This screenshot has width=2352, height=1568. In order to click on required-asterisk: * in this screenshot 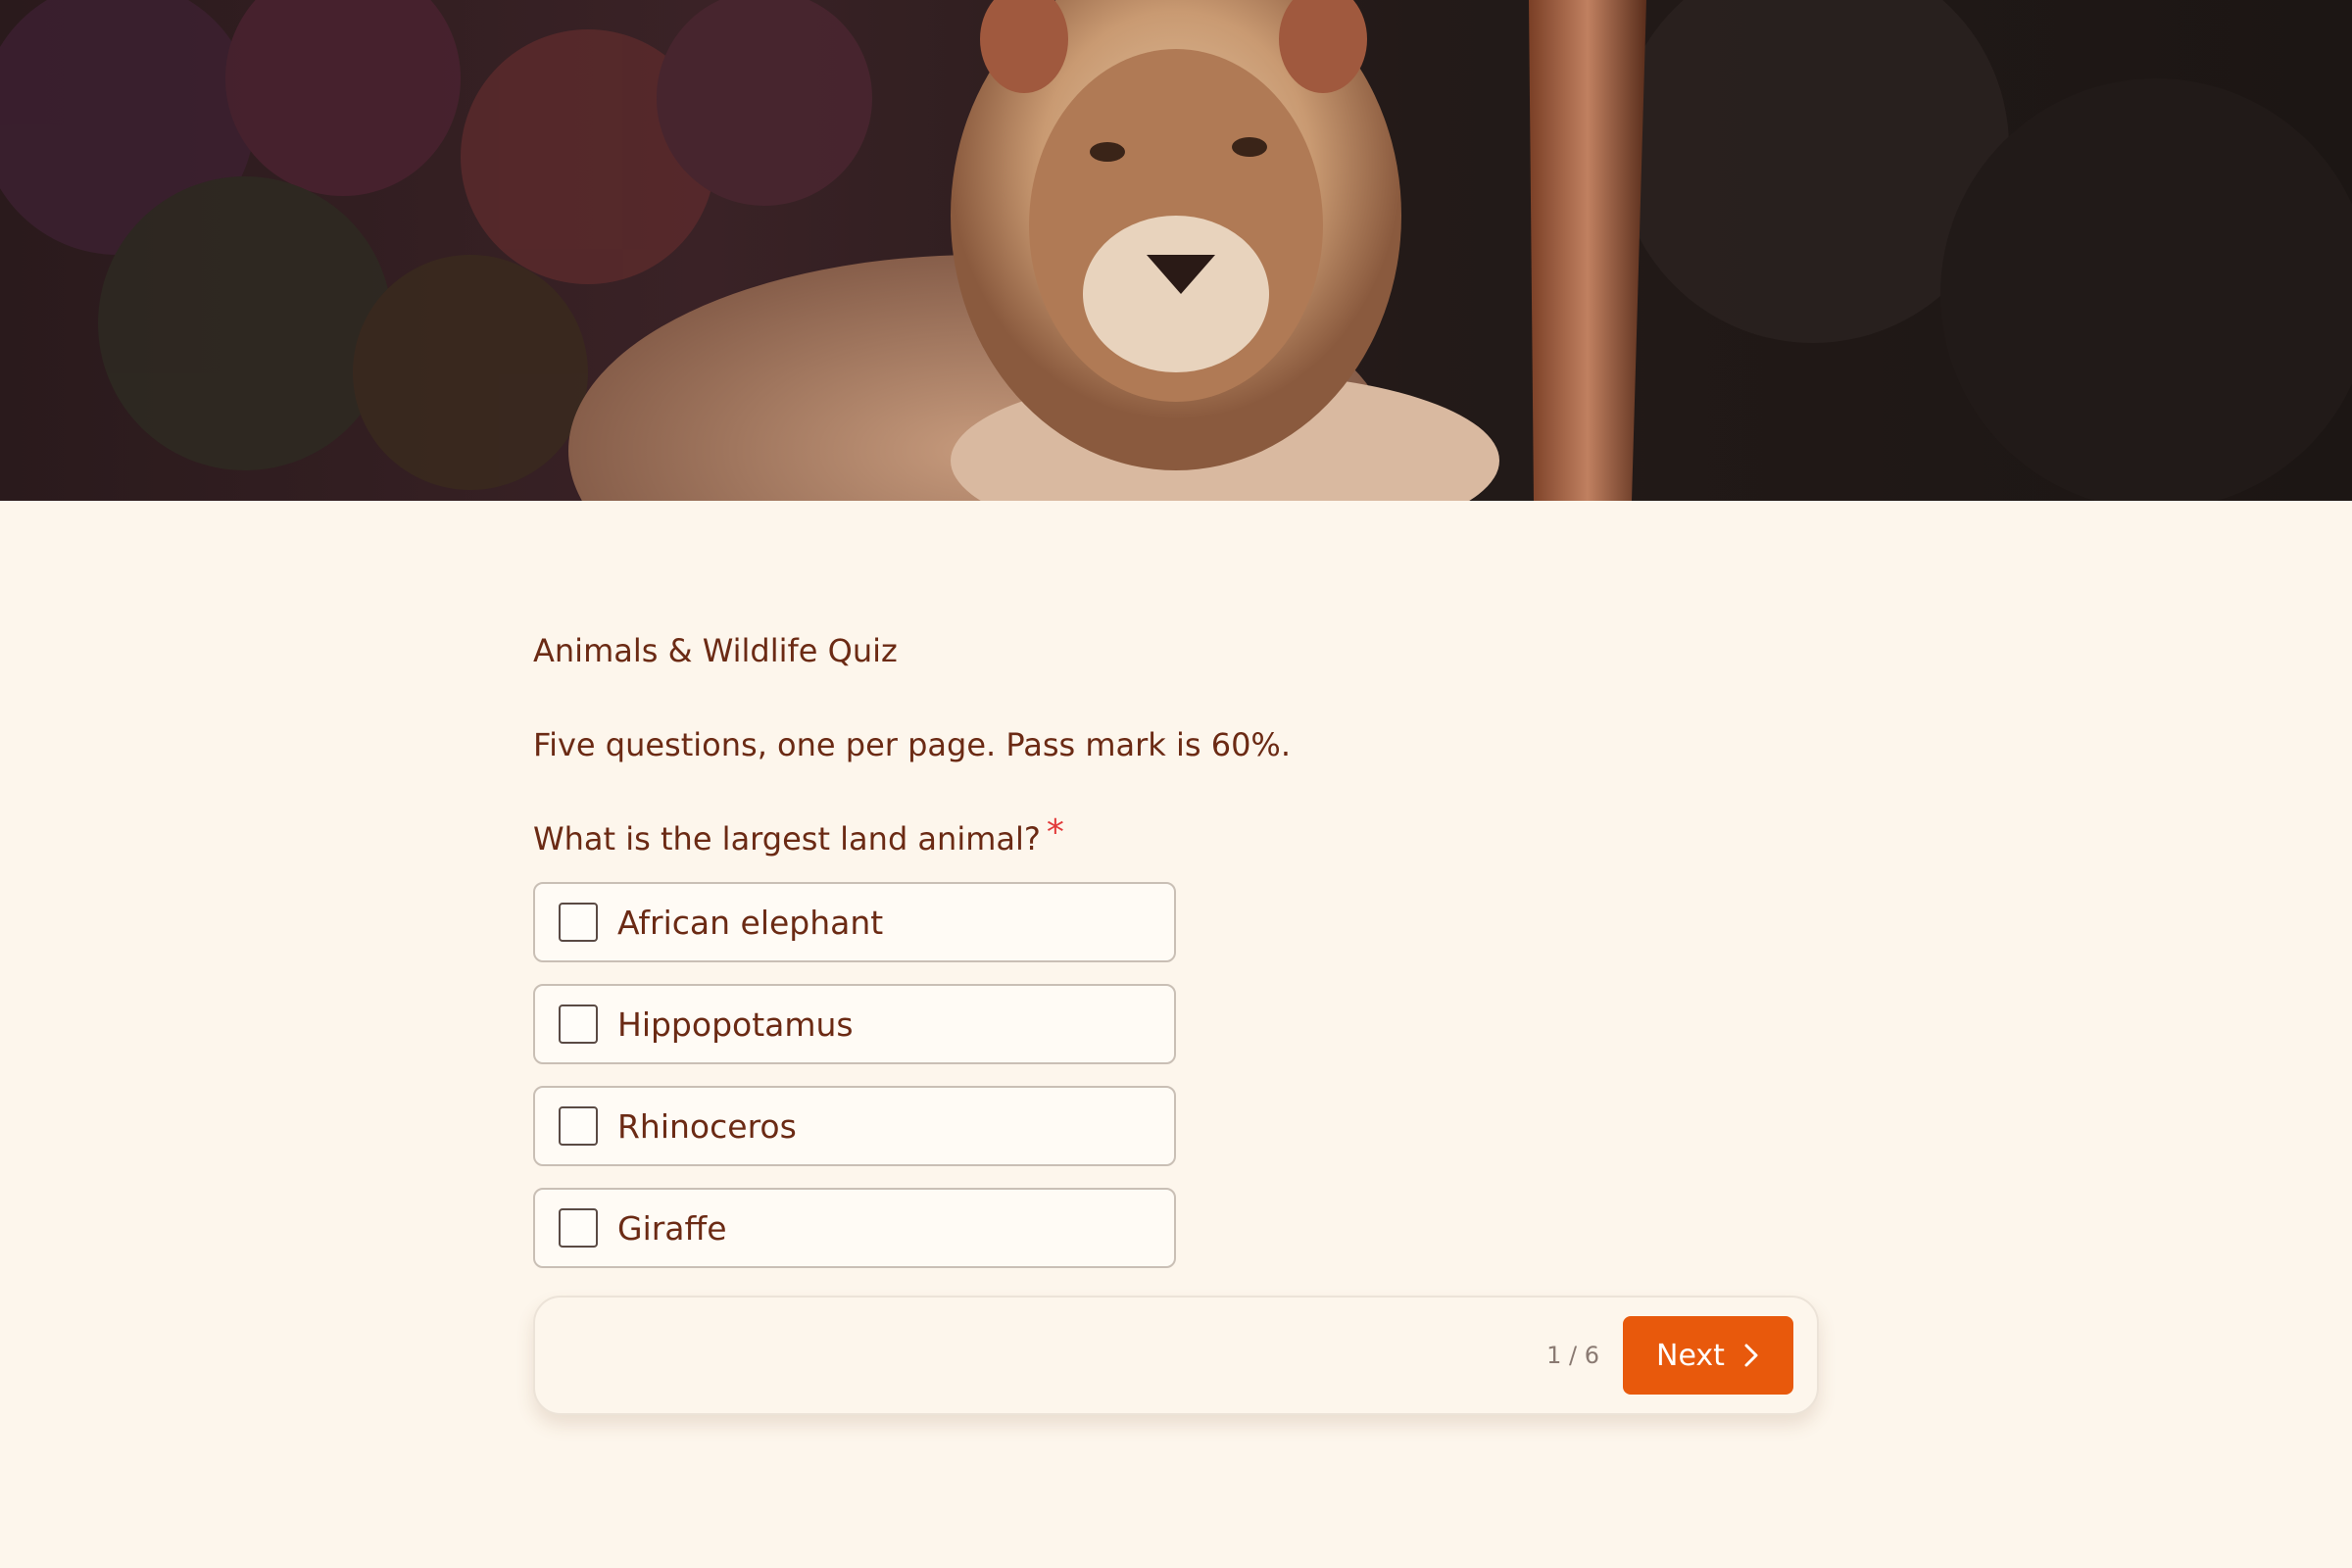, I will do `click(1055, 832)`.